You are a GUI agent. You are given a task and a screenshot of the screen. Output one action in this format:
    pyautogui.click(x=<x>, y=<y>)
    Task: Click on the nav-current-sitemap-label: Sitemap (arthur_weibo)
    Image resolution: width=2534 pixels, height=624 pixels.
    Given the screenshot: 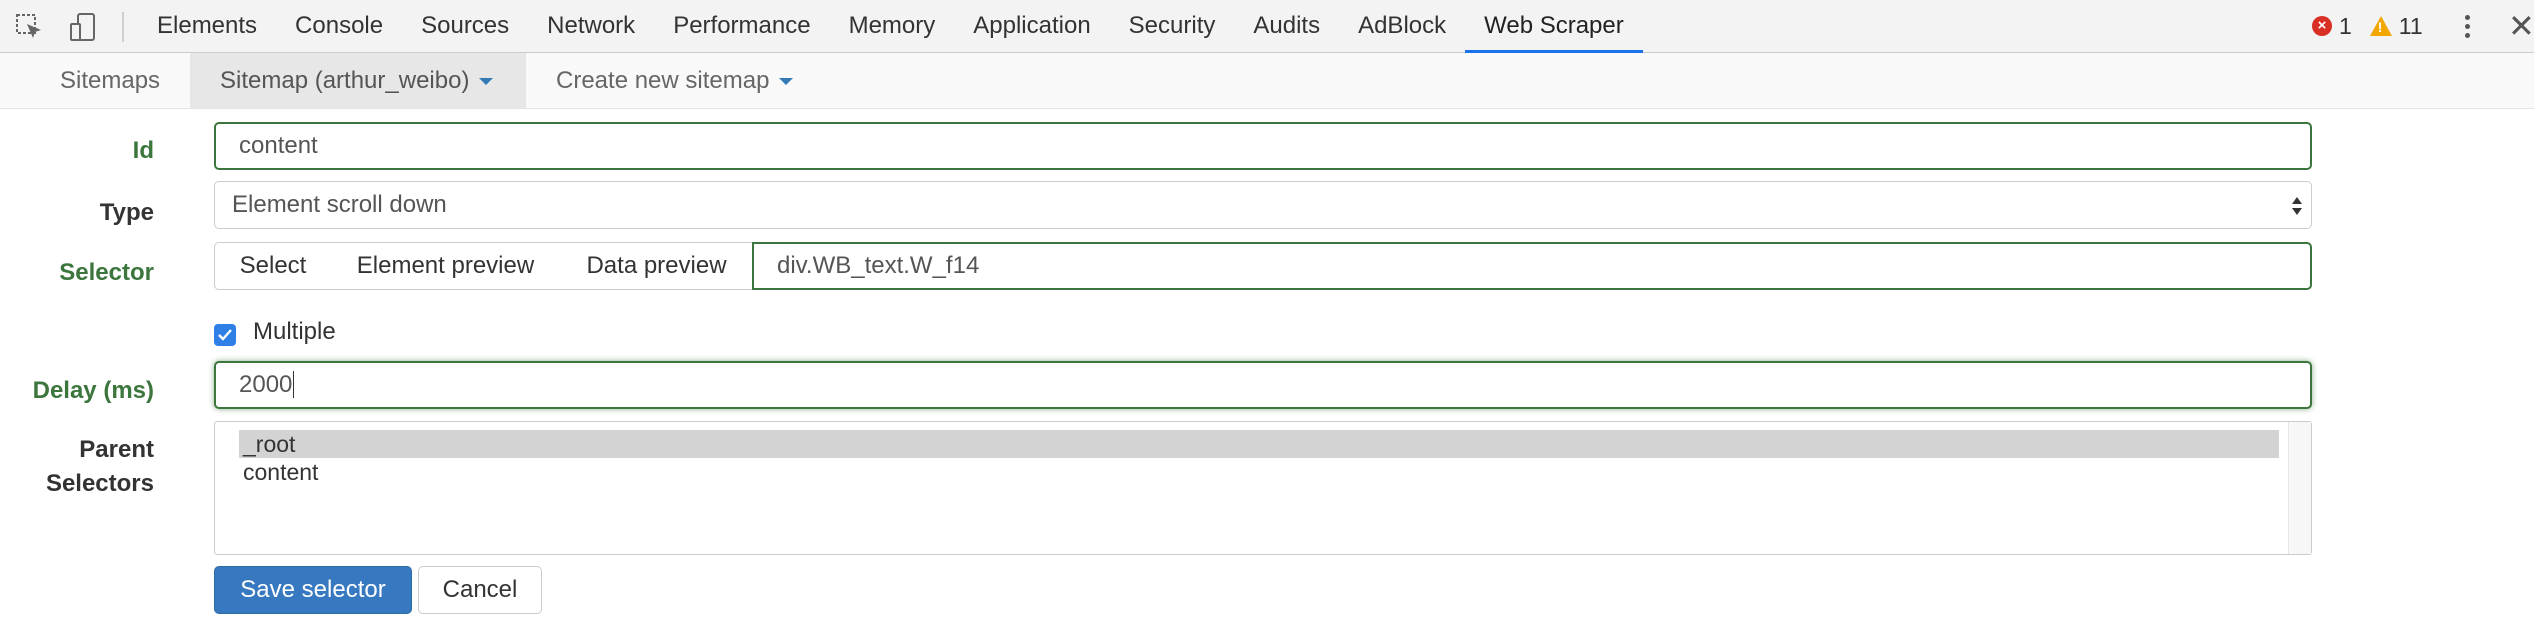 What is the action you would take?
    pyautogui.click(x=345, y=80)
    